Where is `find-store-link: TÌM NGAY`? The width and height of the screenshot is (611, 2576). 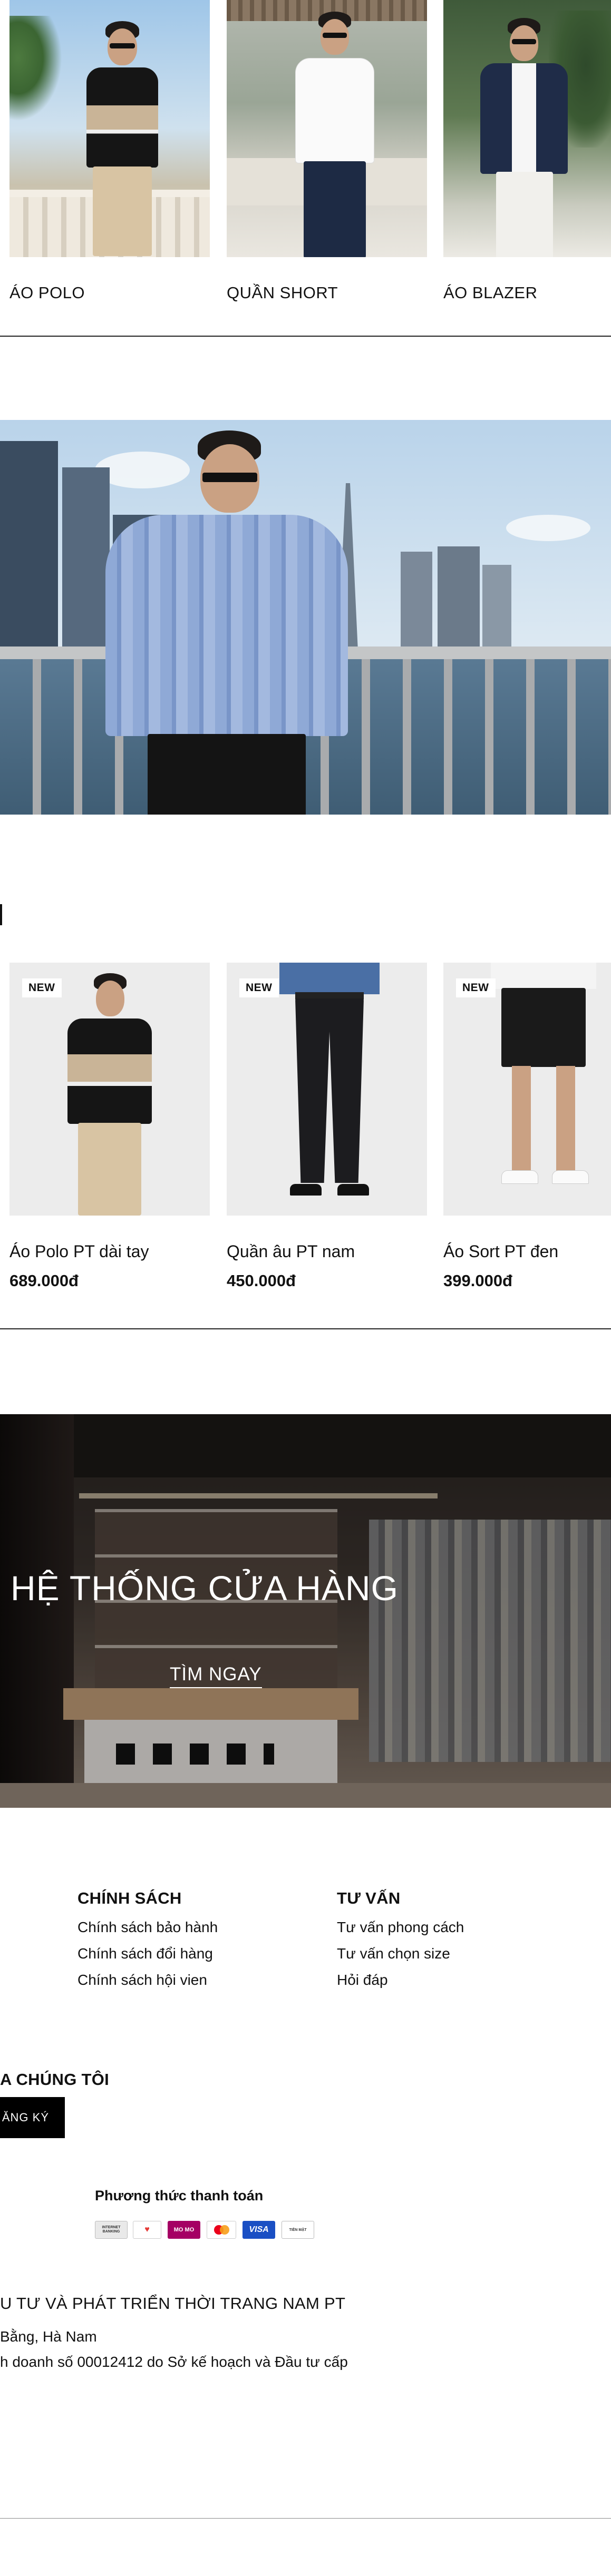 find-store-link: TÌM NGAY is located at coordinates (216, 1676).